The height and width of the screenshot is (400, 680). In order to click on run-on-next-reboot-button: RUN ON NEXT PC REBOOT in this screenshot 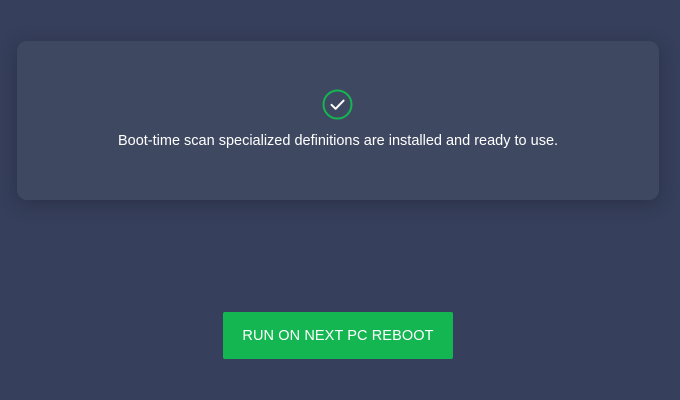, I will do `click(338, 335)`.